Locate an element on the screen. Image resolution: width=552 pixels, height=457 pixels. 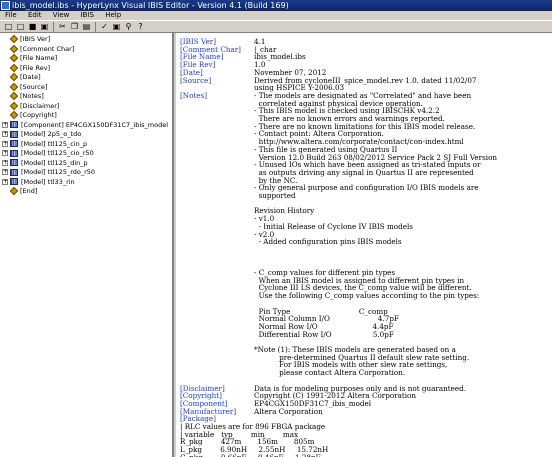
tree-item: + [Model] ttl125_cin_p is located at coordinates (44, 144).